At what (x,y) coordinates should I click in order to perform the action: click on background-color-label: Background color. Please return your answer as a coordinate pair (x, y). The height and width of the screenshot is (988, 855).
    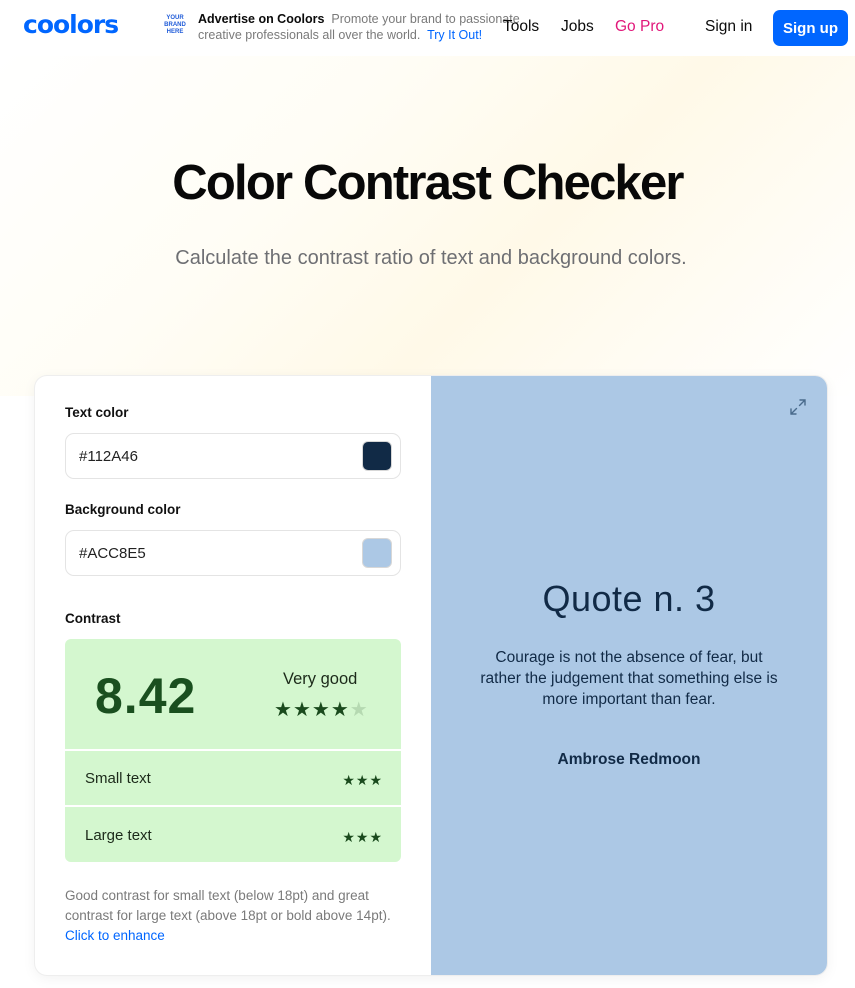
    Looking at the image, I should click on (123, 509).